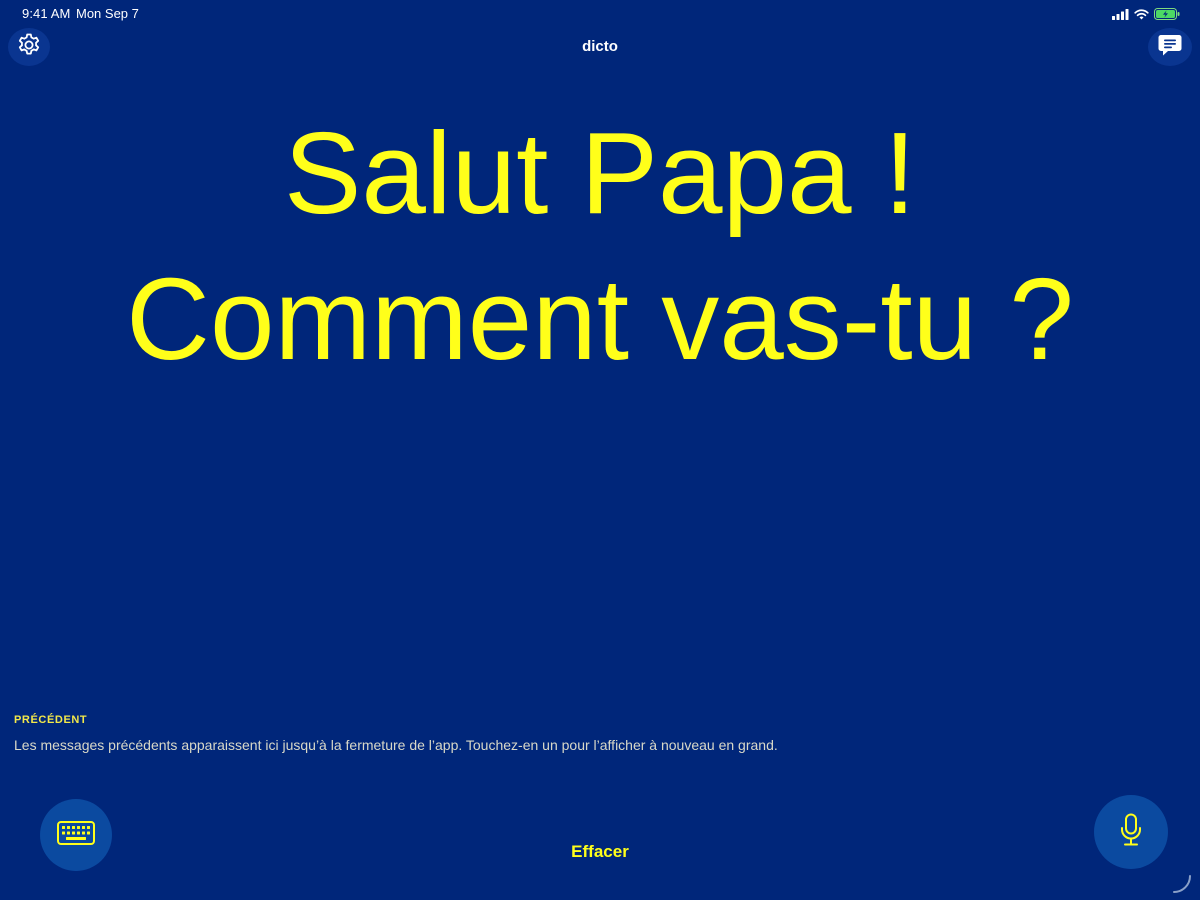 This screenshot has width=1200, height=900. I want to click on battery-charging-icon, so click(1167, 16).